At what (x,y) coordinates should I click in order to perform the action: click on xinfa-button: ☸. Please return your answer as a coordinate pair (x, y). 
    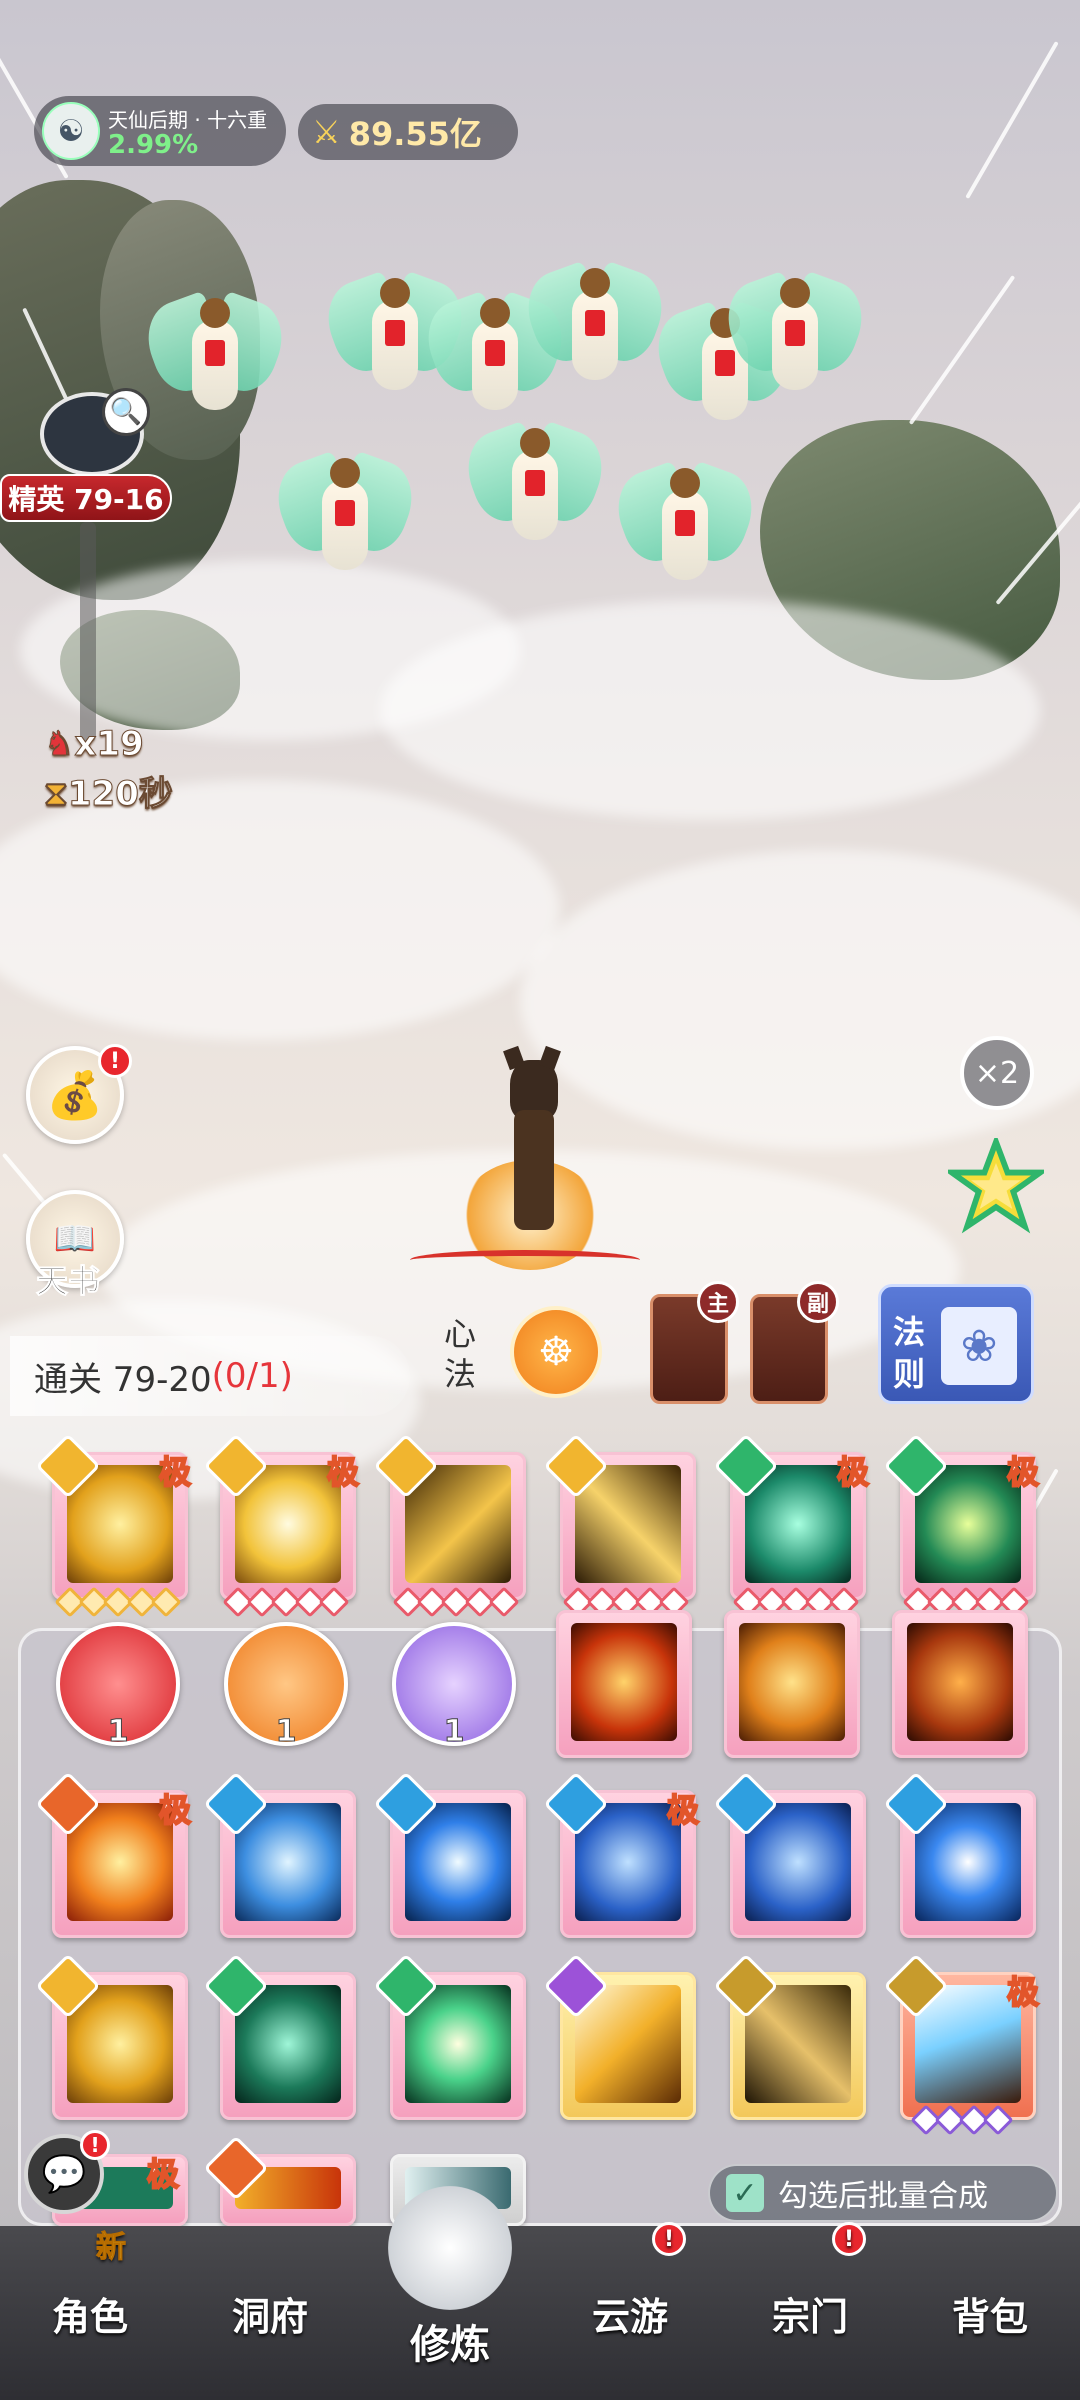
    Looking at the image, I should click on (556, 1352).